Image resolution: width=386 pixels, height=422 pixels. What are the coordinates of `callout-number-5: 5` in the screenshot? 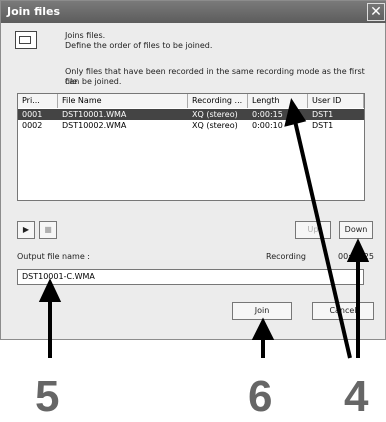 It's located at (47, 396).